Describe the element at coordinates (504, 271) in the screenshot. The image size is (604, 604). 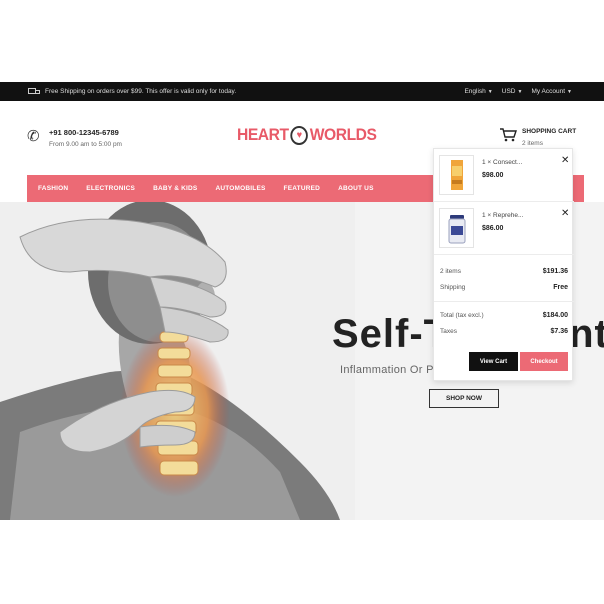
I see `items-subtotal-row: 2 items $191.36` at that location.